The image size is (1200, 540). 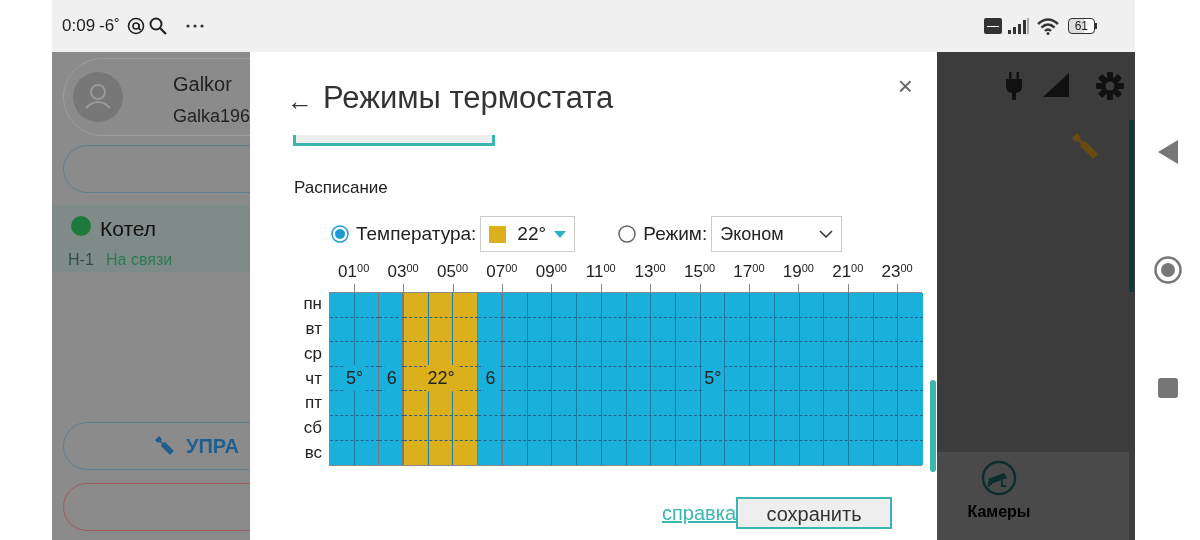 I want to click on clock-time: 0:09, so click(x=79, y=26).